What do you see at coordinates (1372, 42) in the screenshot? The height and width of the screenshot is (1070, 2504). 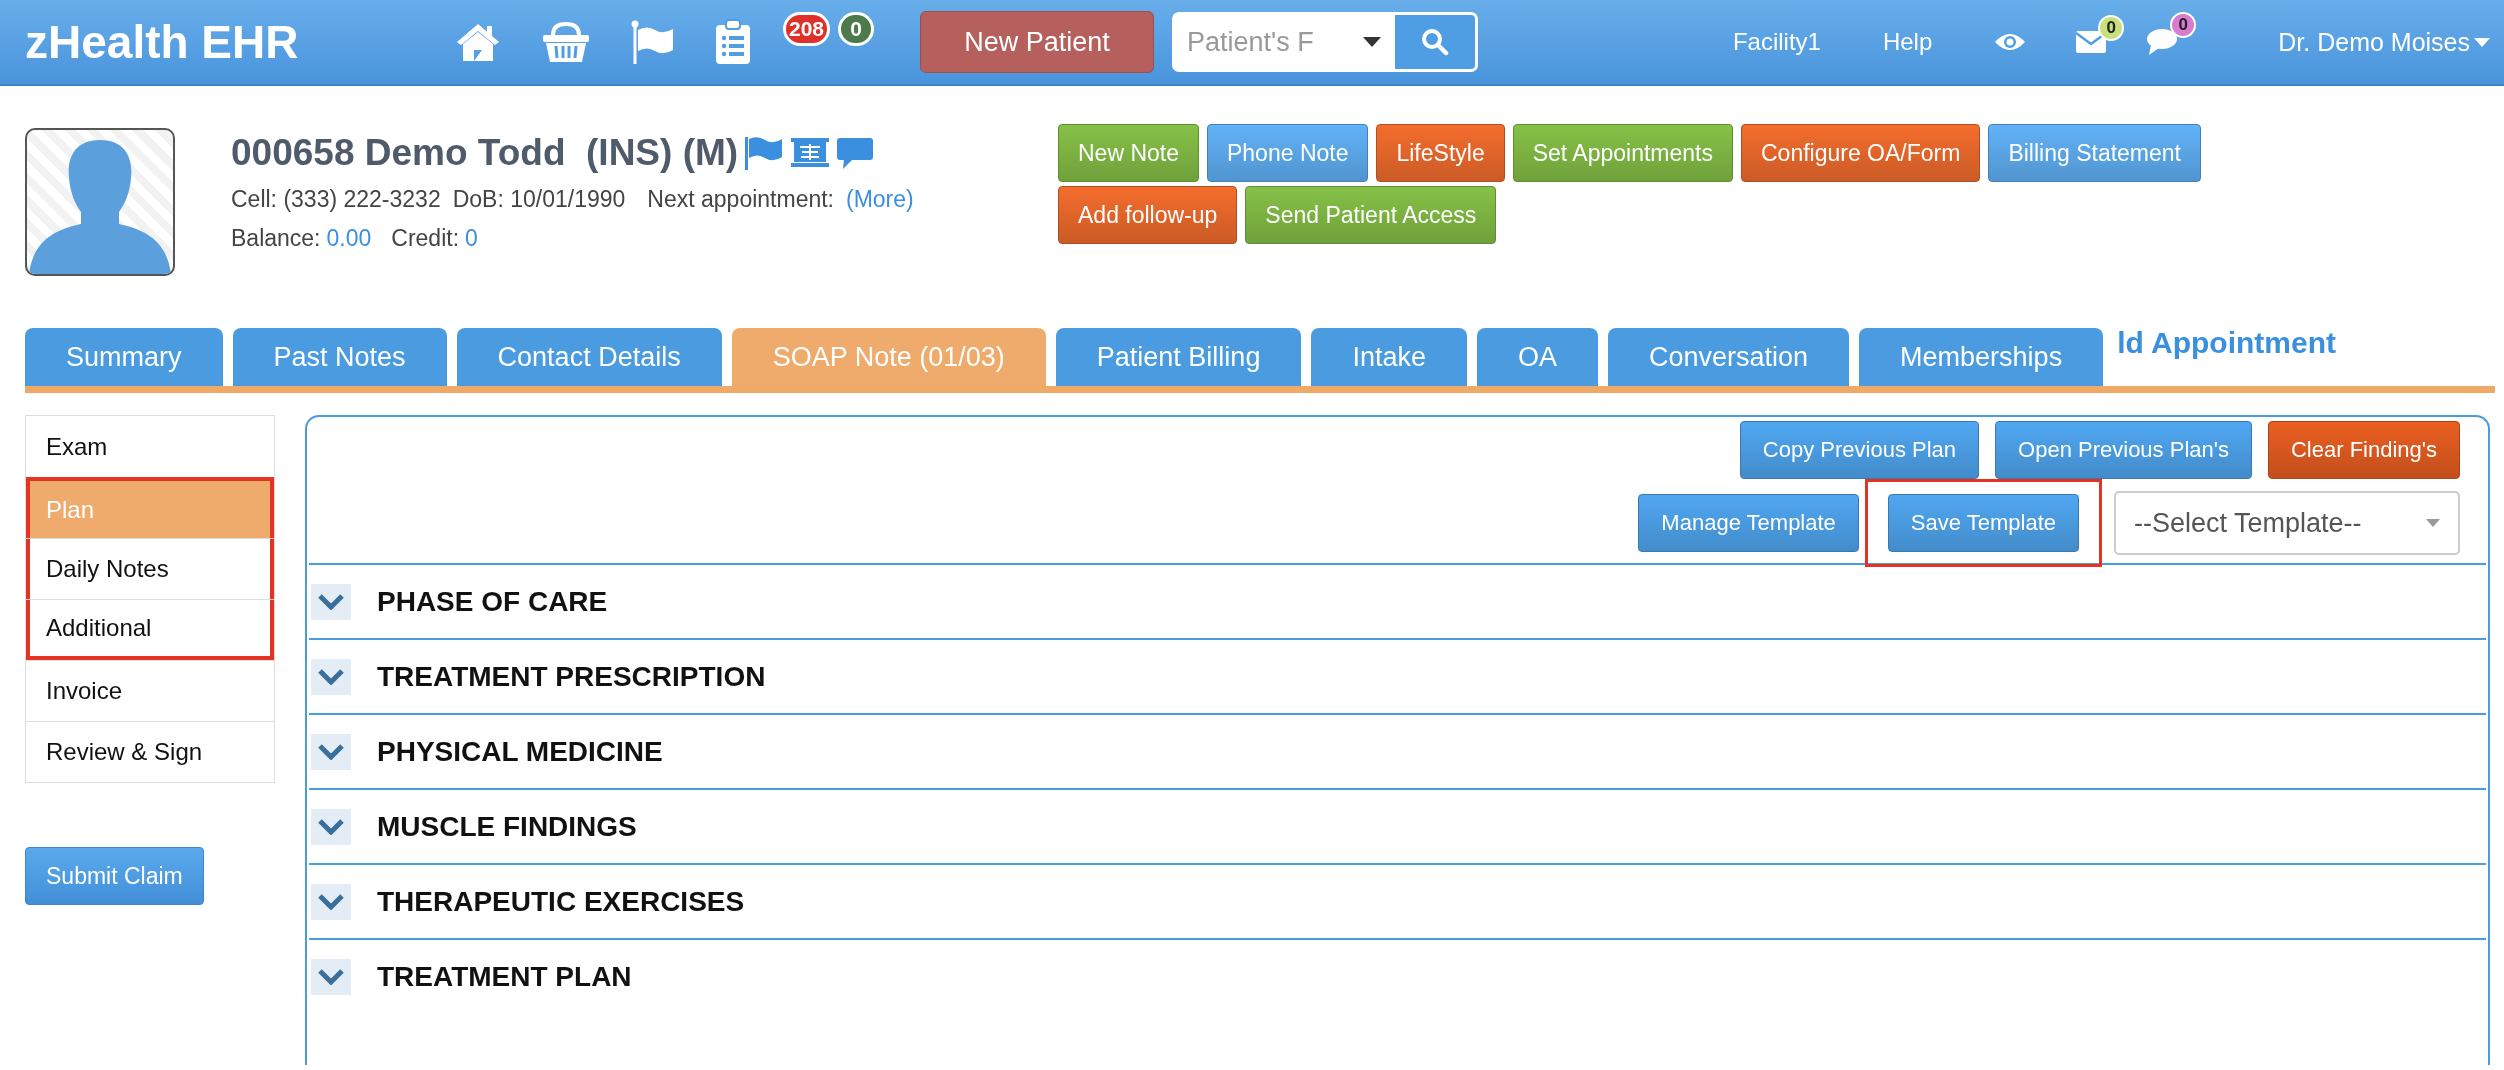 I see `caret-icon` at bounding box center [1372, 42].